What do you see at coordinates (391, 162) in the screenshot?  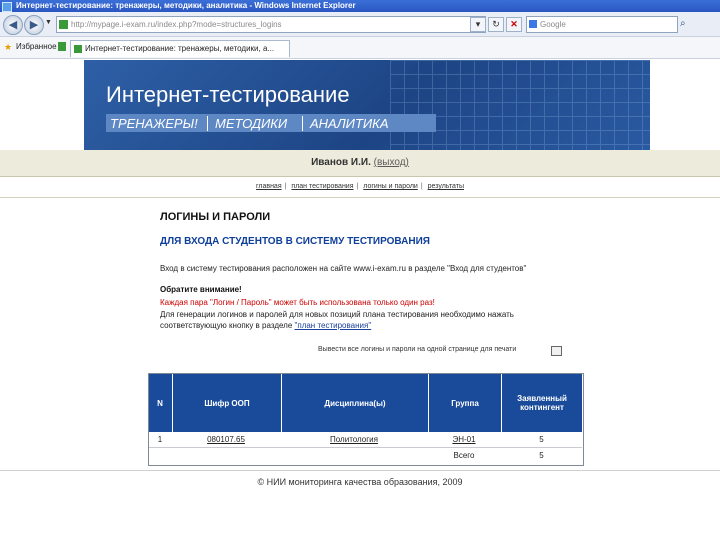 I see `logout-link: (выход)` at bounding box center [391, 162].